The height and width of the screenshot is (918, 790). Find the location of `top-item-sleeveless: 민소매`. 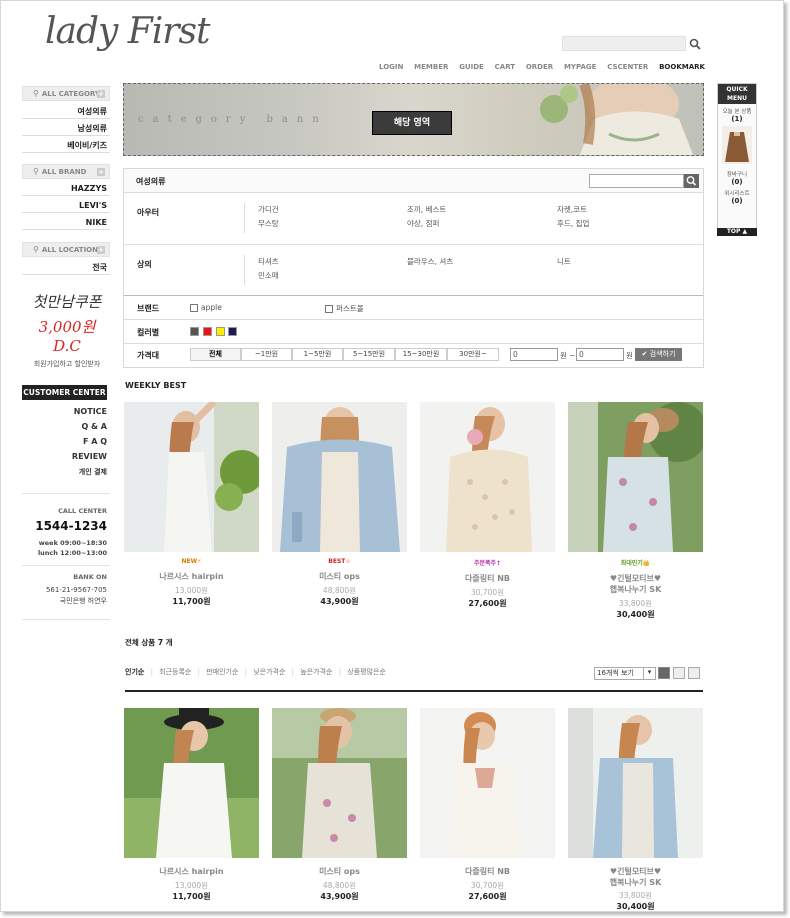

top-item-sleeveless: 민소매 is located at coordinates (268, 275).